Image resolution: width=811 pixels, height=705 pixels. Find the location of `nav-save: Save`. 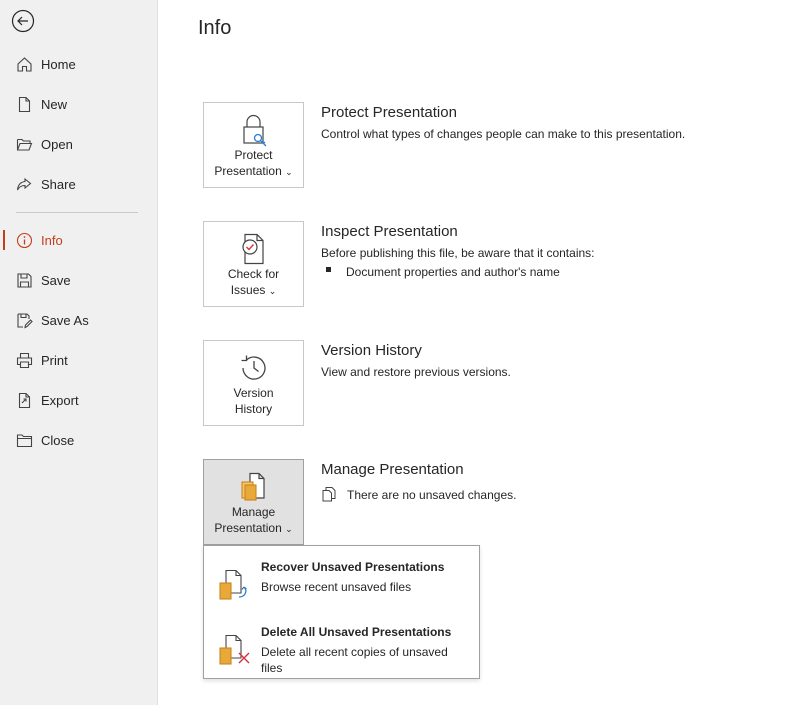

nav-save: Save is located at coordinates (78, 280).